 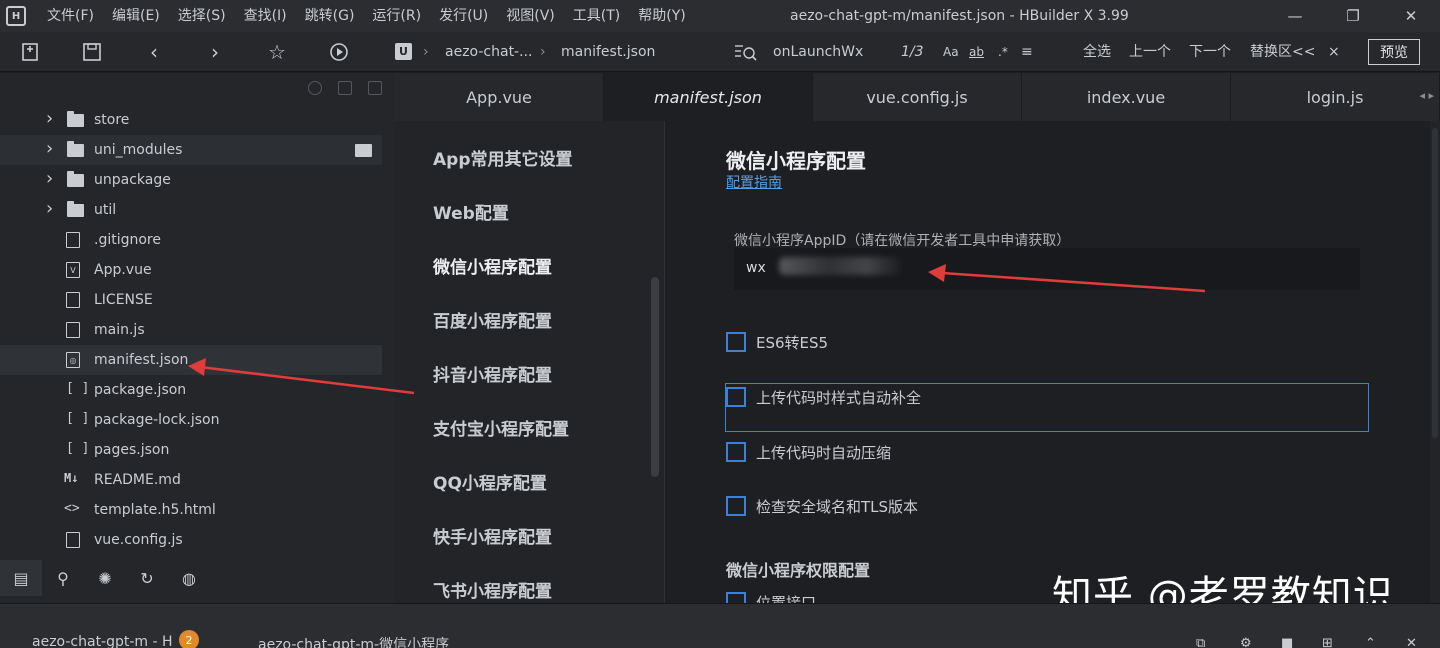 I want to click on console-tab-weixin: aezo-chat-gpt-m-微信小程序, so click(x=353, y=641).